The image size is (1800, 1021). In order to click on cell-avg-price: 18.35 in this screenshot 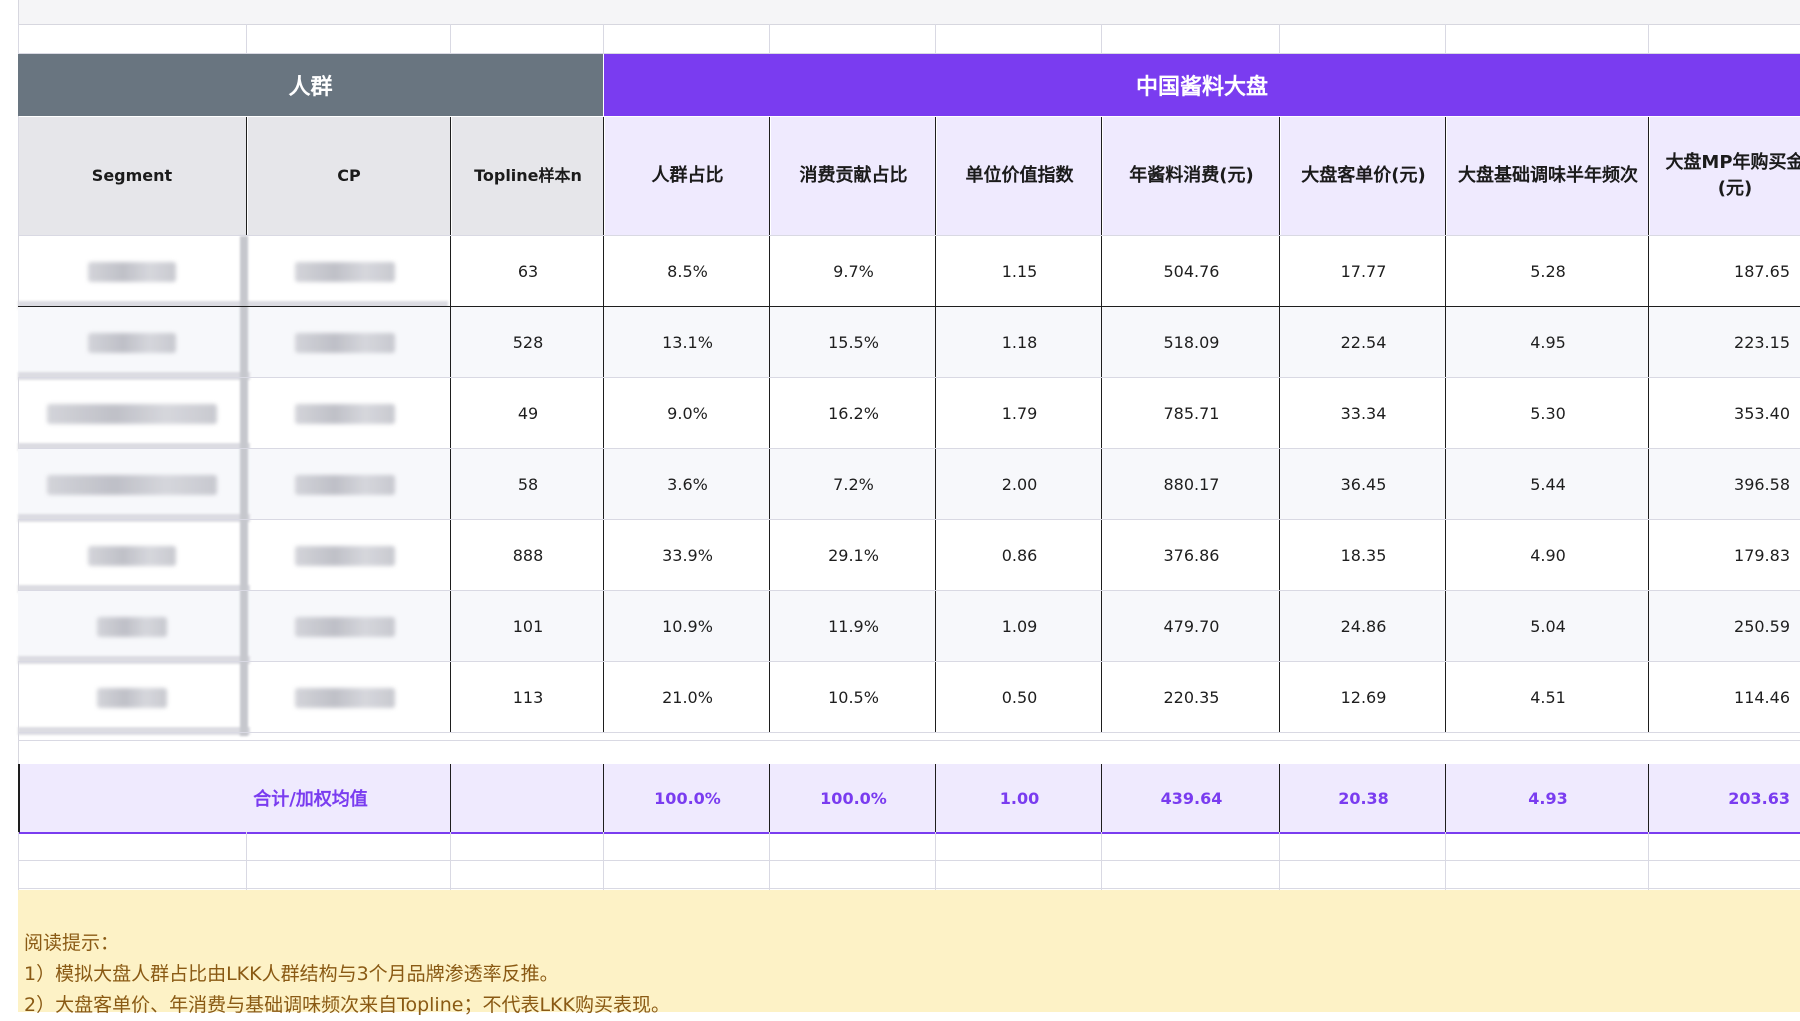, I will do `click(1363, 555)`.